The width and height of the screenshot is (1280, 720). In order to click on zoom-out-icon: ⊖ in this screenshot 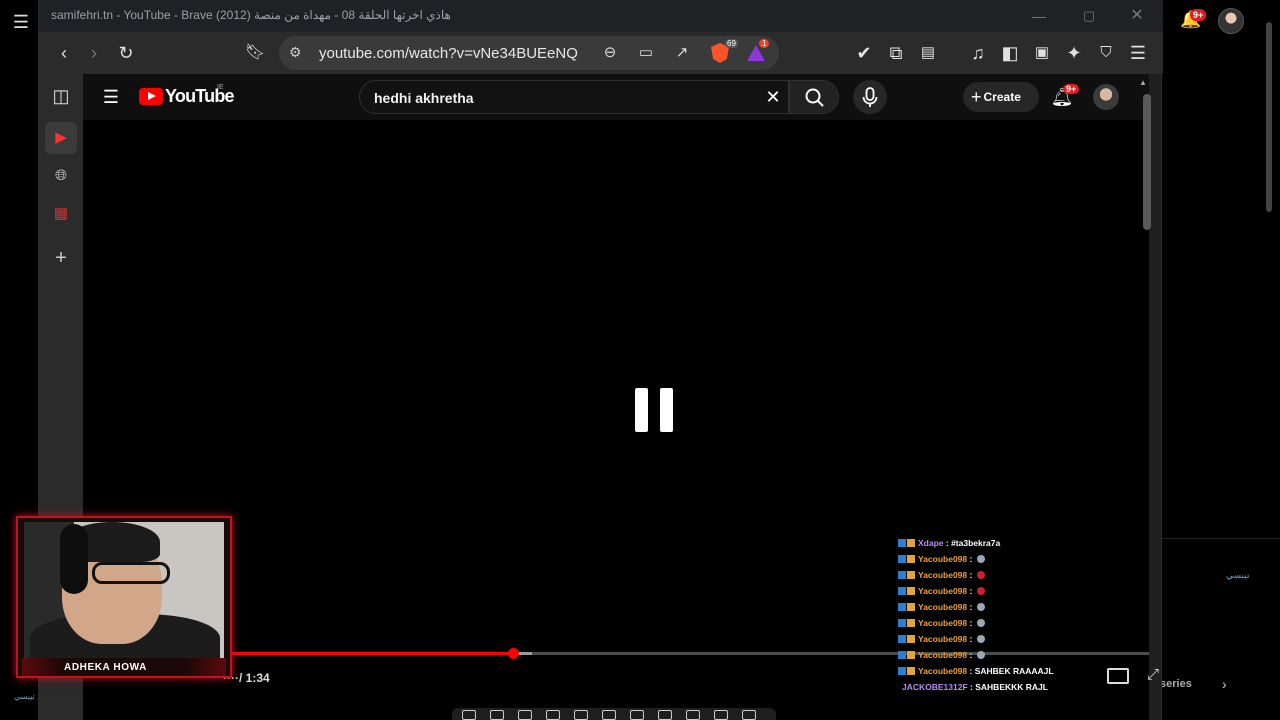, I will do `click(610, 53)`.